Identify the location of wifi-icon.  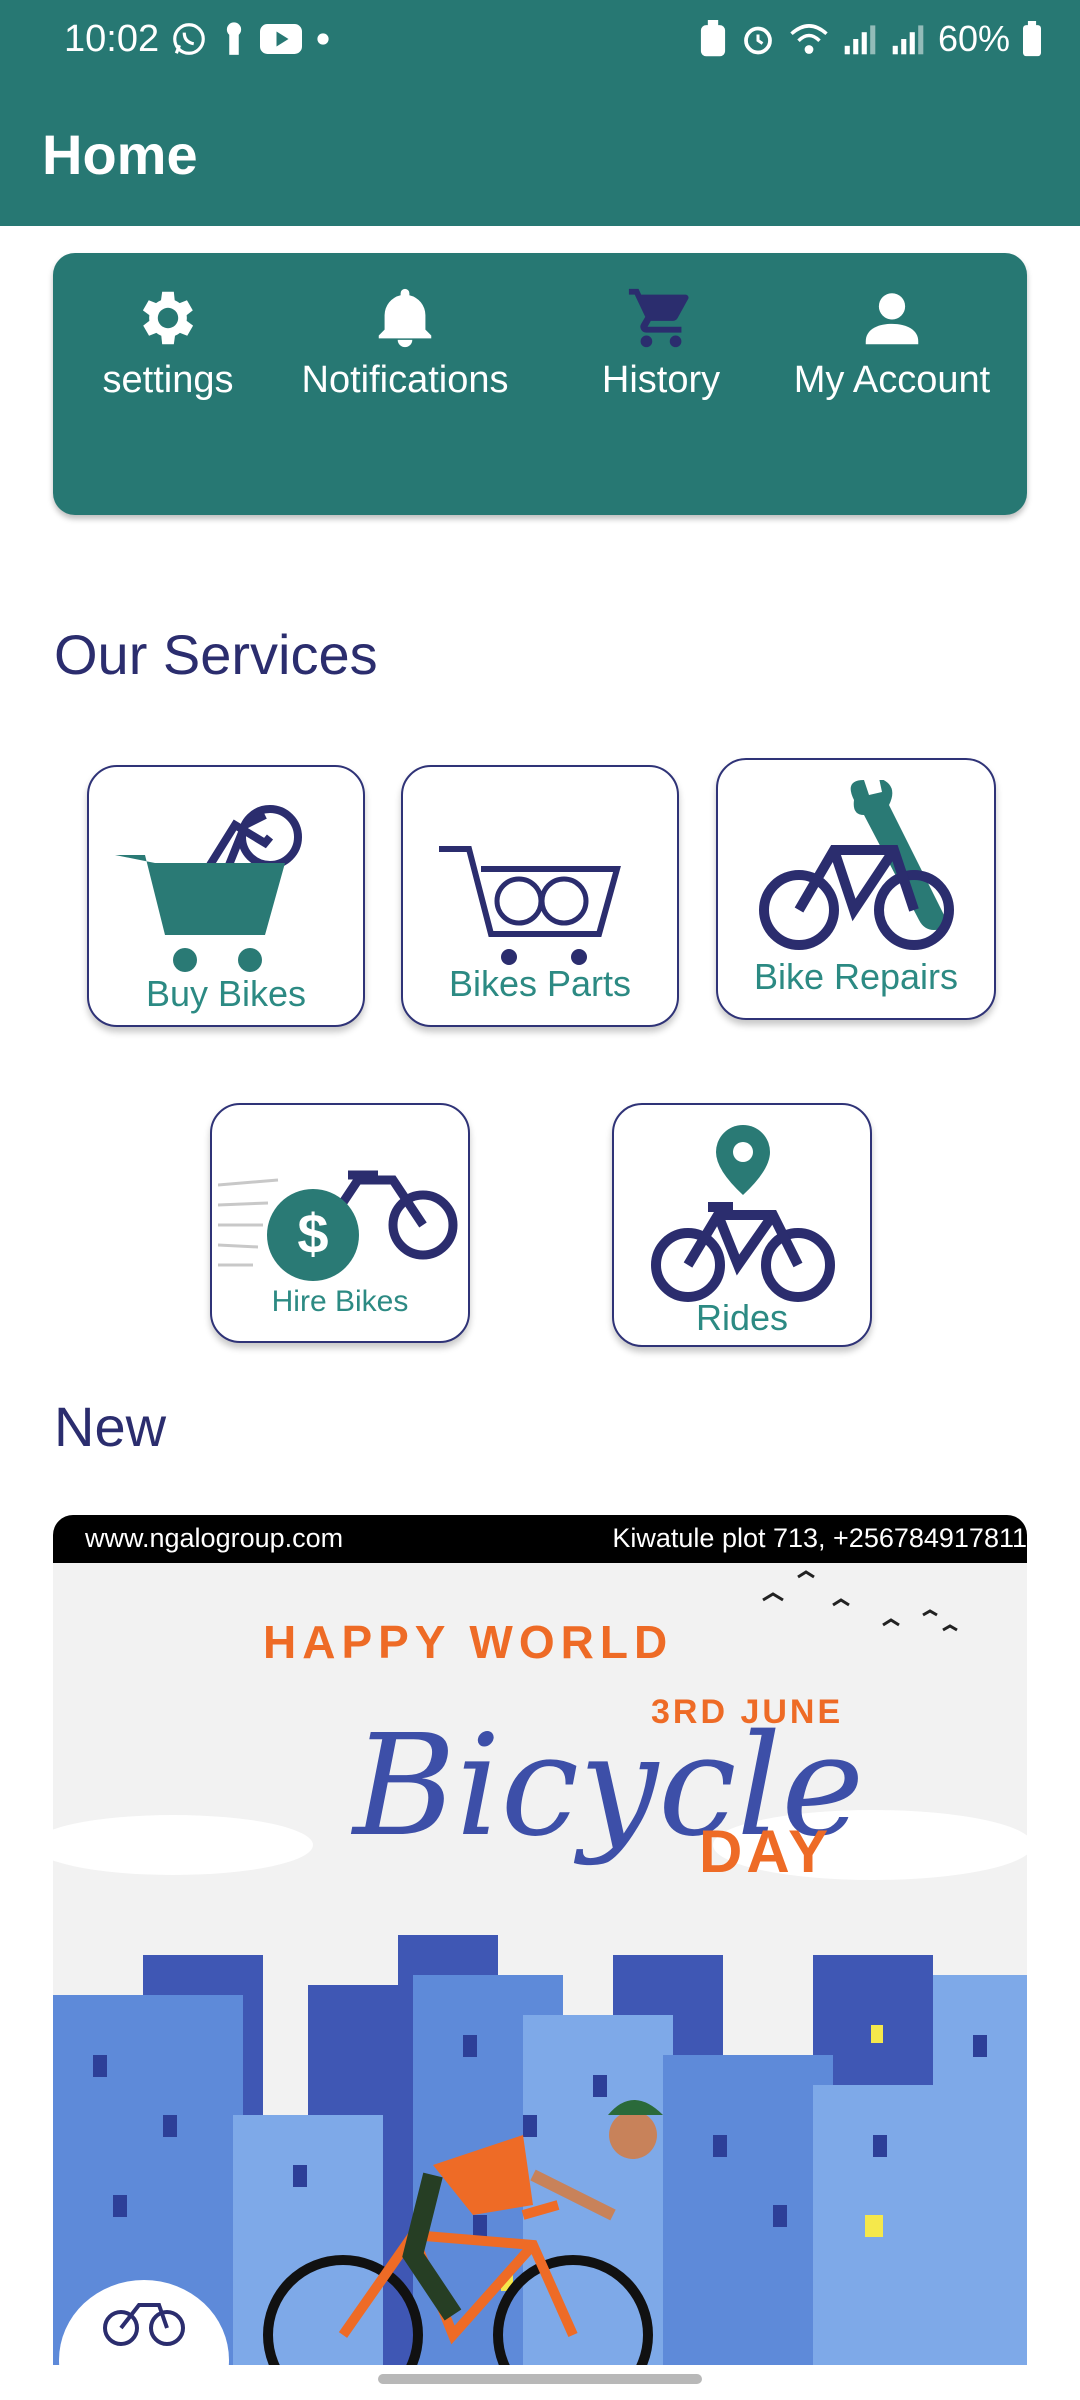
(809, 39).